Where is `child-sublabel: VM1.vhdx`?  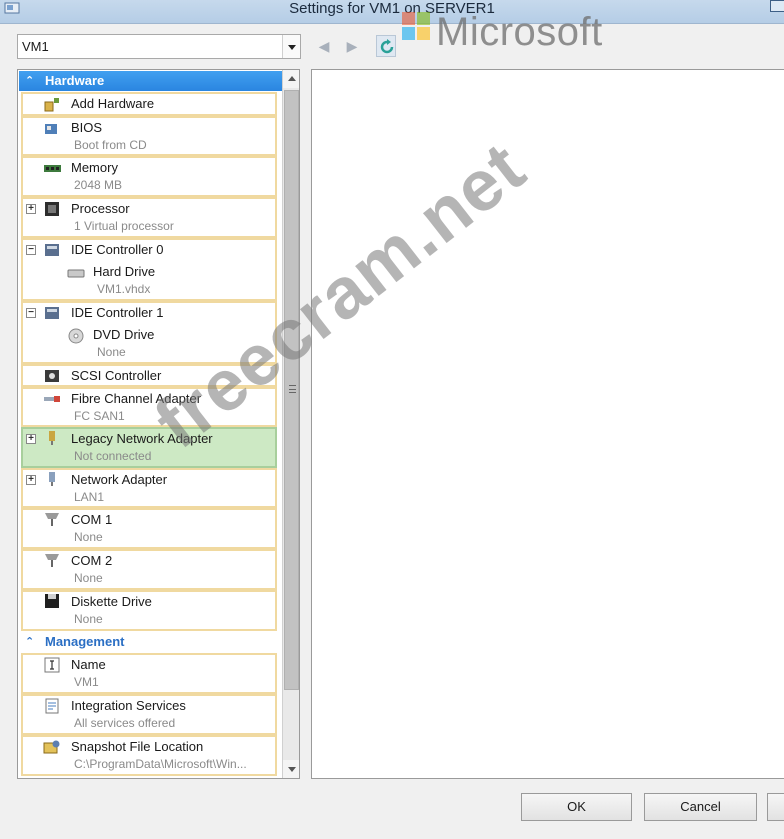
child-sublabel: VM1.vhdx is located at coordinates (124, 289).